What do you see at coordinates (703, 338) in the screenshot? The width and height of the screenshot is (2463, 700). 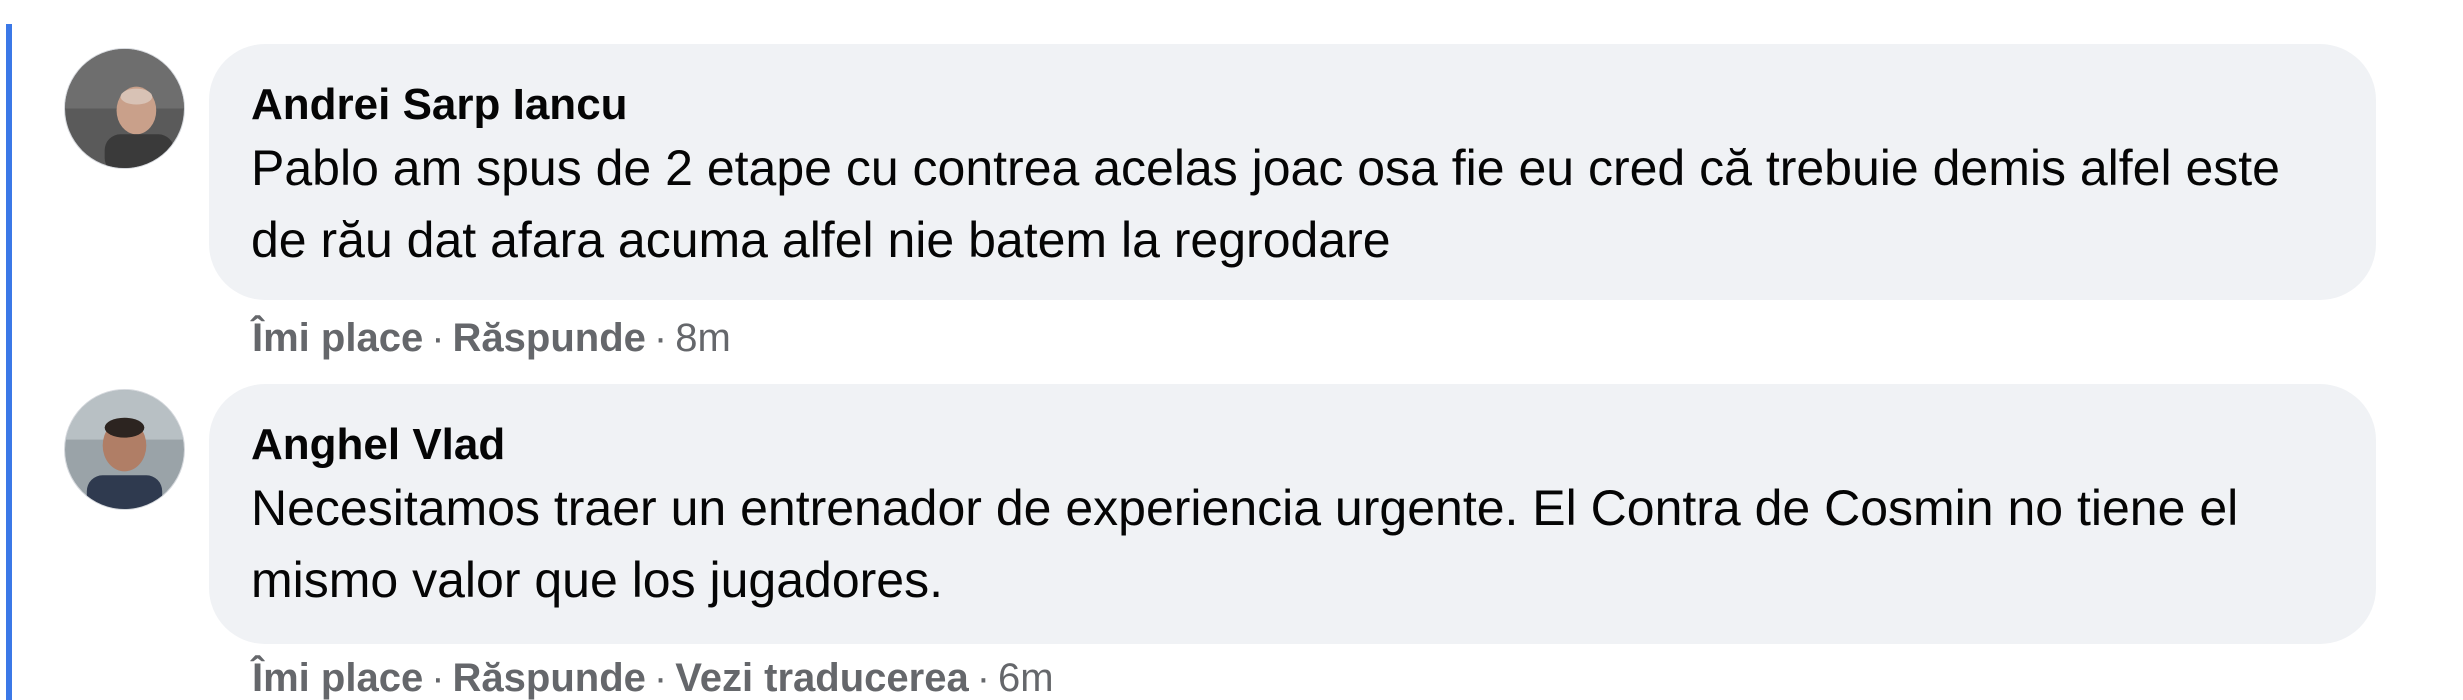 I see `comment-timestamp: 8m` at bounding box center [703, 338].